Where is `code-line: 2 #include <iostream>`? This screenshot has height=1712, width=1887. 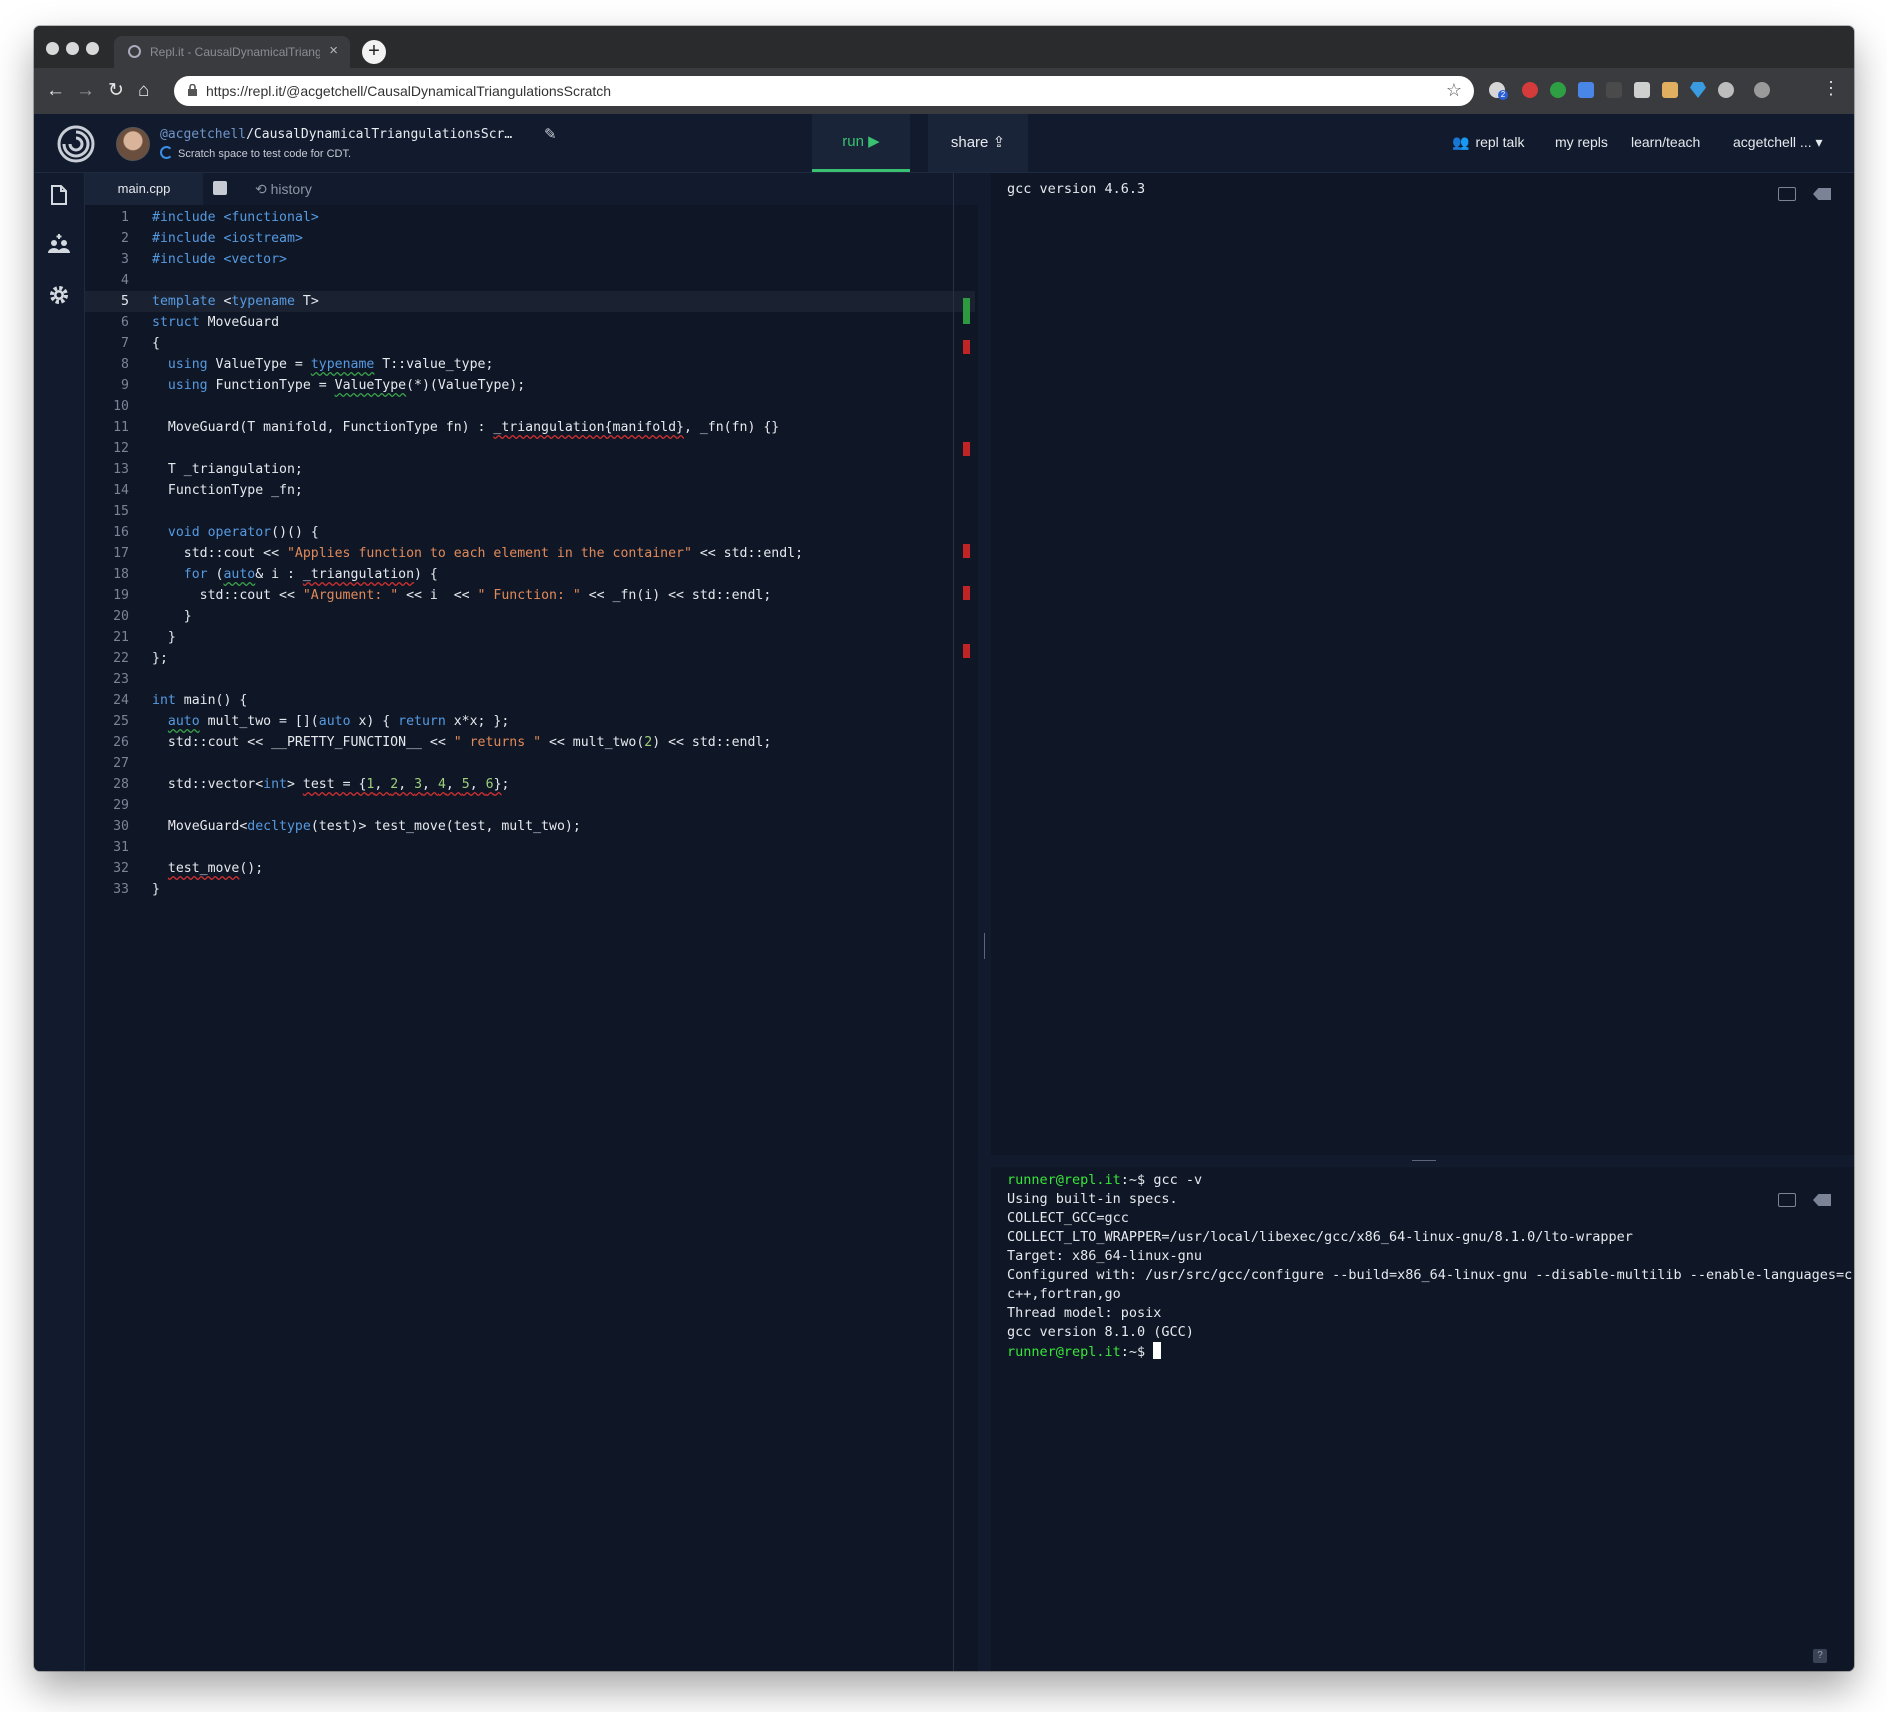
code-line: 2 #include <iostream> is located at coordinates (530, 238).